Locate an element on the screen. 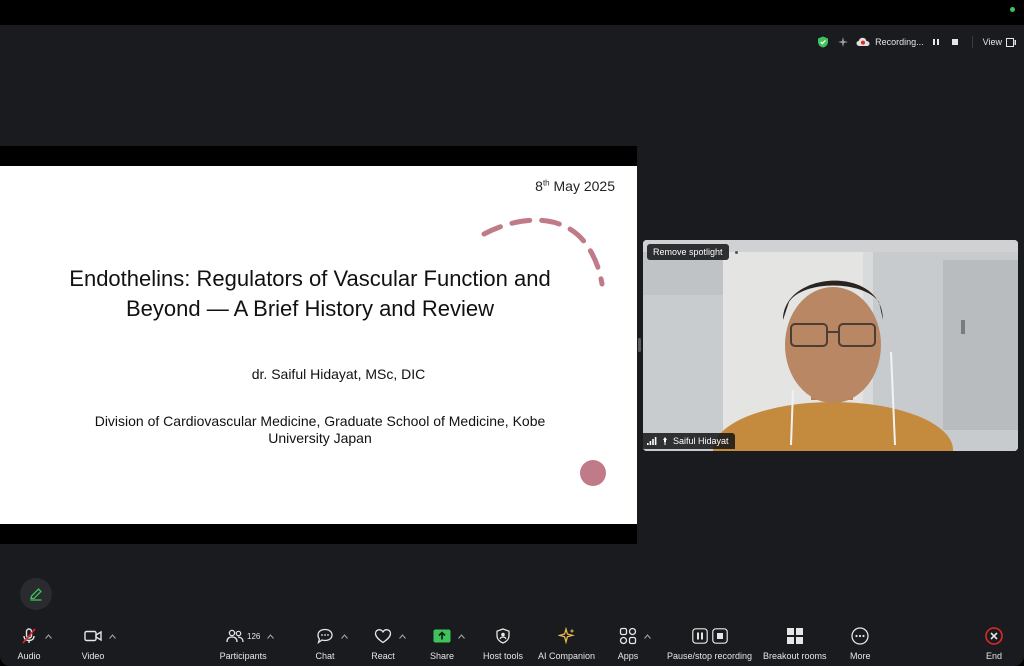 The height and width of the screenshot is (666, 1024). muted-microphone-icon is located at coordinates (29, 636).